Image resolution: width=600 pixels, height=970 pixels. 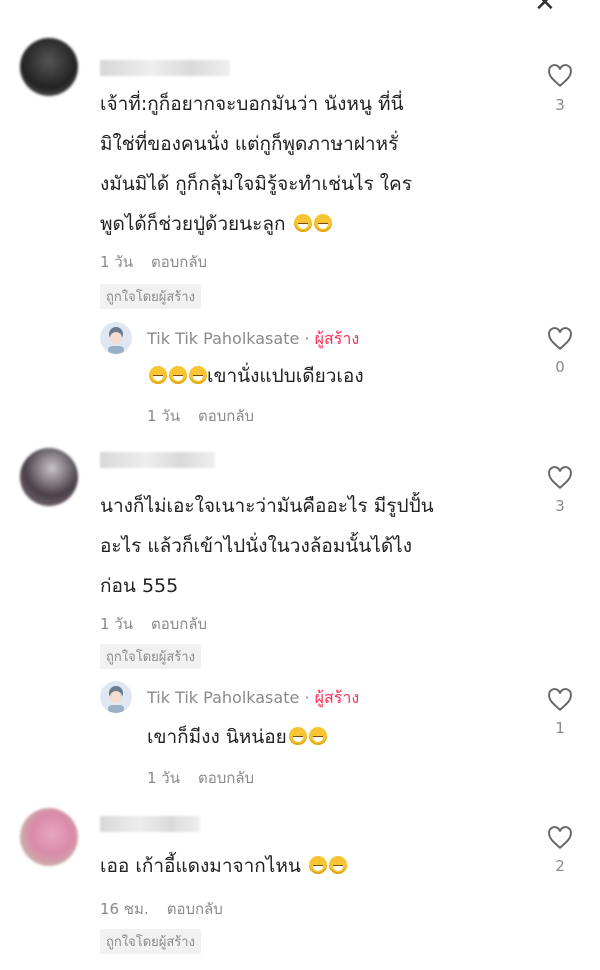 What do you see at coordinates (545, 8) in the screenshot?
I see `close-icon: ✕` at bounding box center [545, 8].